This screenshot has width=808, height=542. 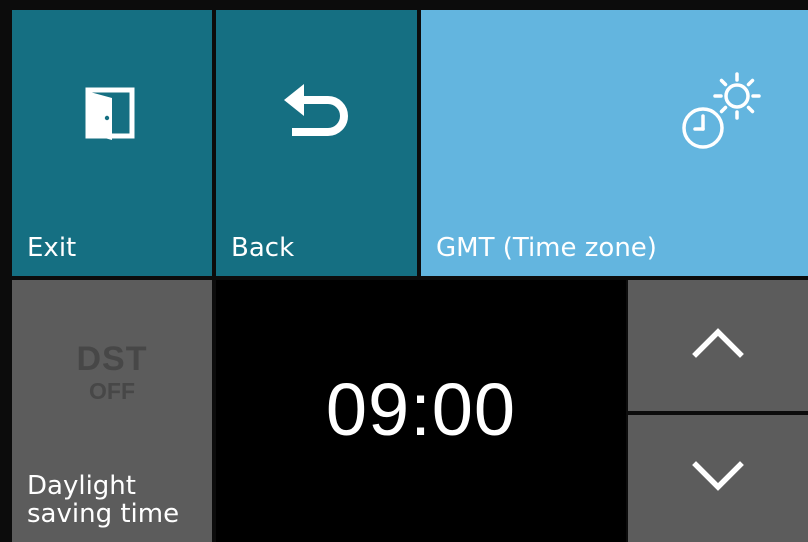 What do you see at coordinates (103, 513) in the screenshot?
I see `dst-label-line2: saving time` at bounding box center [103, 513].